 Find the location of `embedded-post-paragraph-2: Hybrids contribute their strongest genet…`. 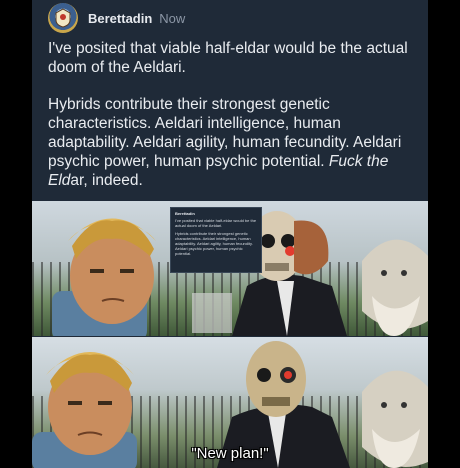

embedded-post-paragraph-2: Hybrids contribute their strongest genet… is located at coordinates (214, 243).